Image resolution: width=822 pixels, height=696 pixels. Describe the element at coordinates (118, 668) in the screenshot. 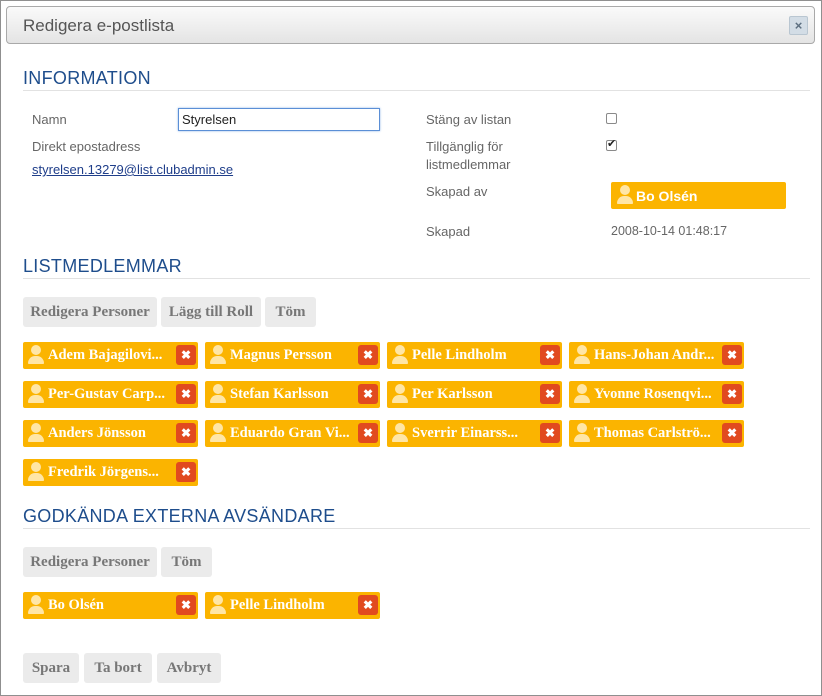

I see `delete-button: Ta bort` at that location.